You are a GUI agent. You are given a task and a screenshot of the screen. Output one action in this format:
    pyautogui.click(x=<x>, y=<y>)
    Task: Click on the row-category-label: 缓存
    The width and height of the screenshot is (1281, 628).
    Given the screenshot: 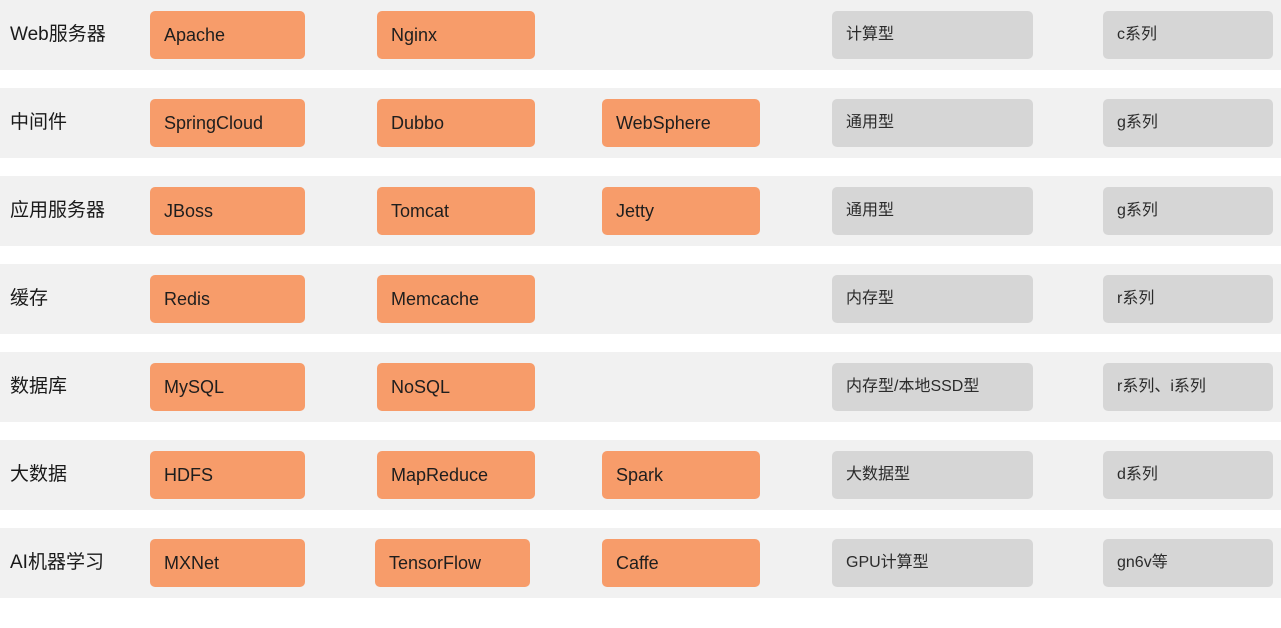 What is the action you would take?
    pyautogui.click(x=29, y=299)
    